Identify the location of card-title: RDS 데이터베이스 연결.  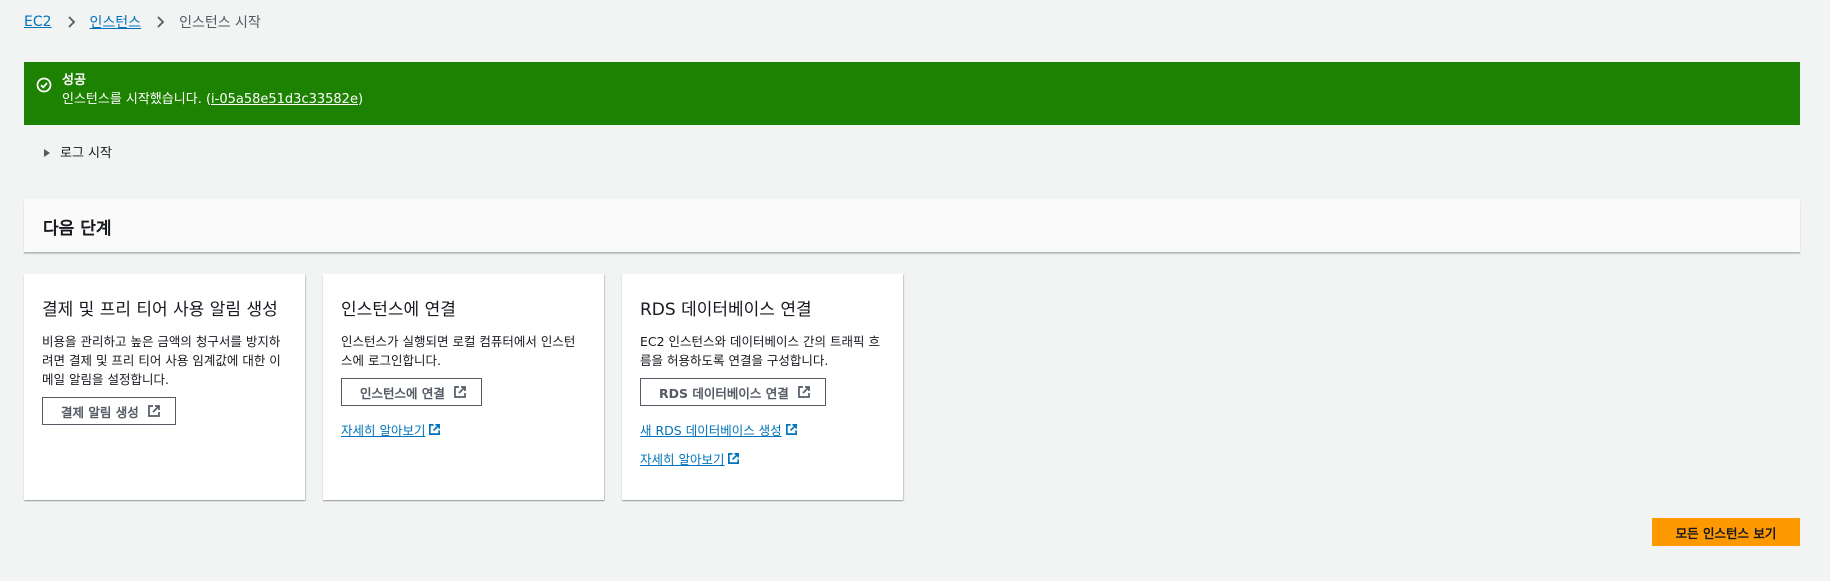
(726, 310).